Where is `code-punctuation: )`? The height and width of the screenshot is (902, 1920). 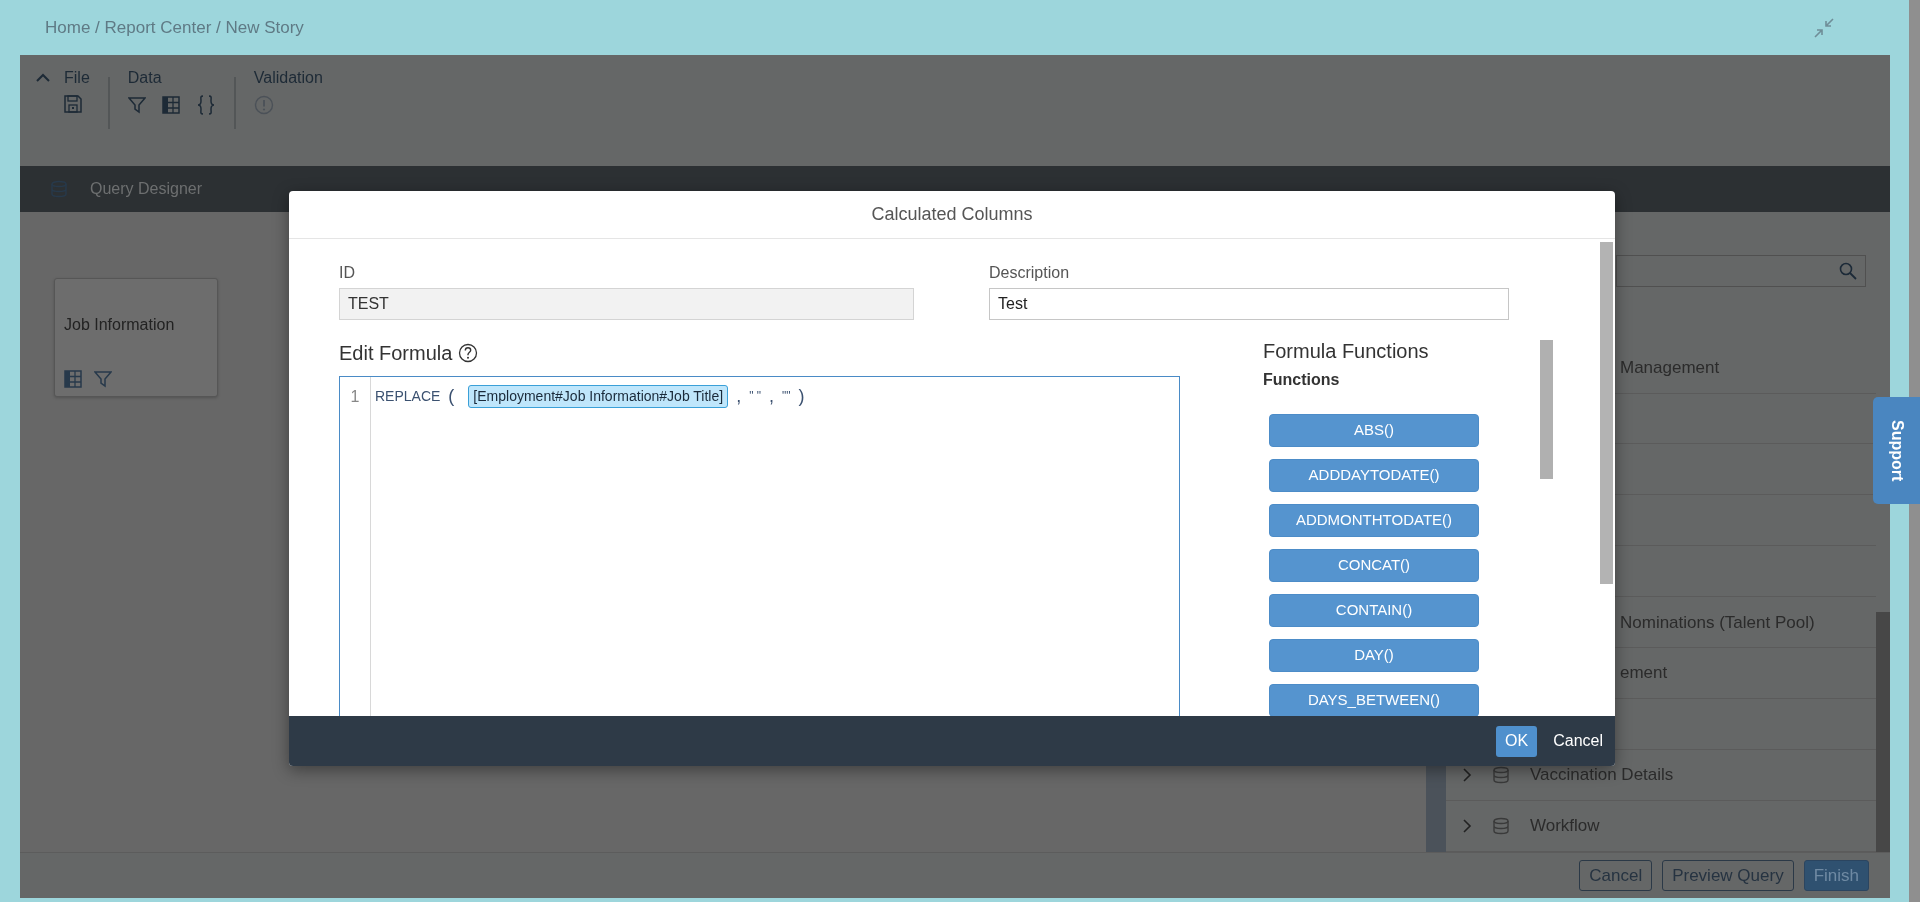 code-punctuation: ) is located at coordinates (801, 396).